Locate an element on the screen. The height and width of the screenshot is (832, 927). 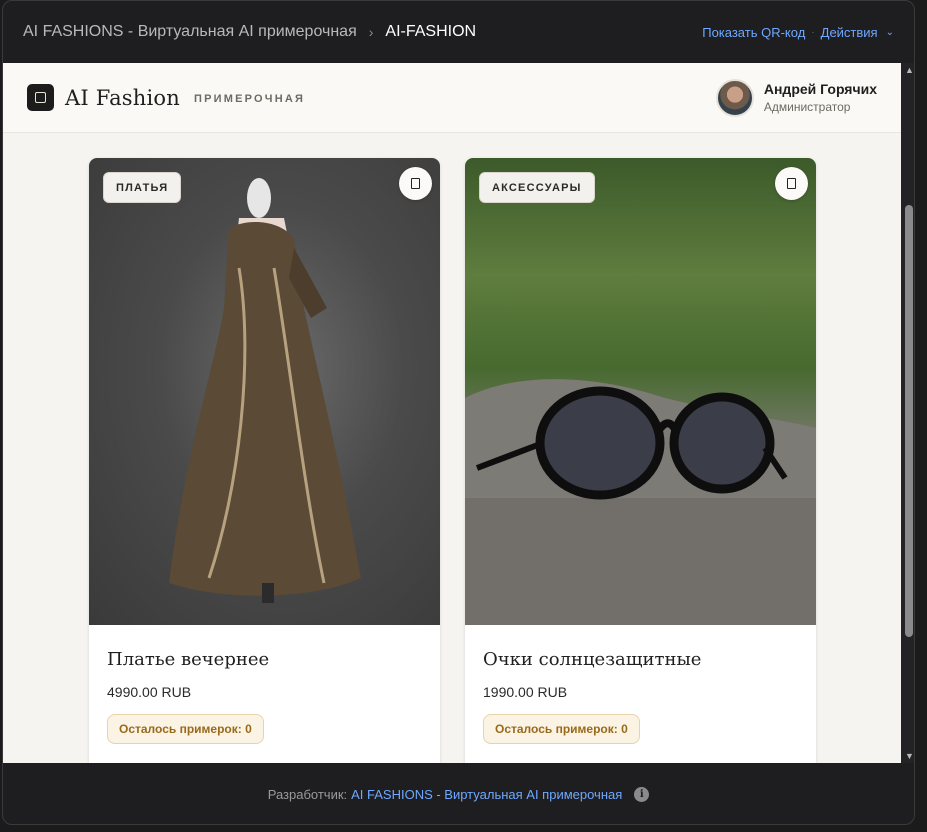
breadcrumb-app: AI FASHIONS - Виртуальная AI примерочная is located at coordinates (190, 32).